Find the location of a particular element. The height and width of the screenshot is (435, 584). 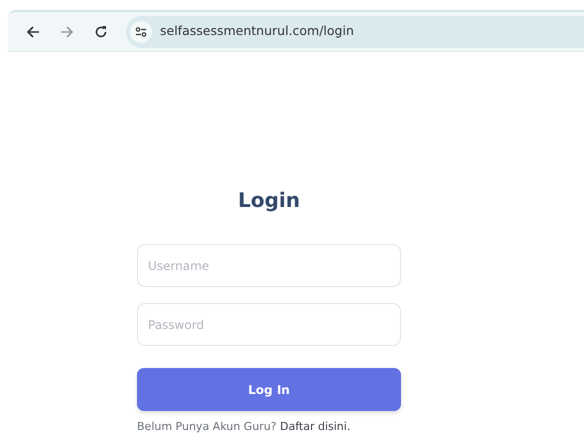

address-bar: selfassessmentnurul.com/login is located at coordinates (355, 32).